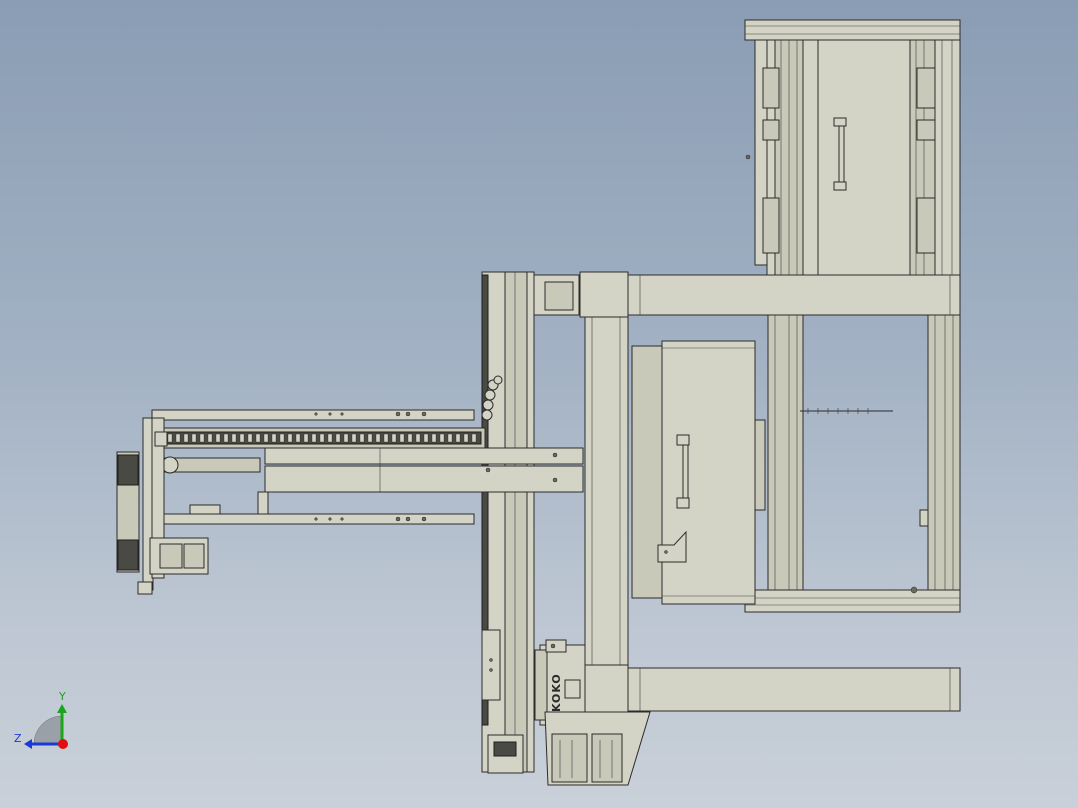 The image size is (1078, 808). I want to click on axis-triad: Y Z, so click(41, 719).